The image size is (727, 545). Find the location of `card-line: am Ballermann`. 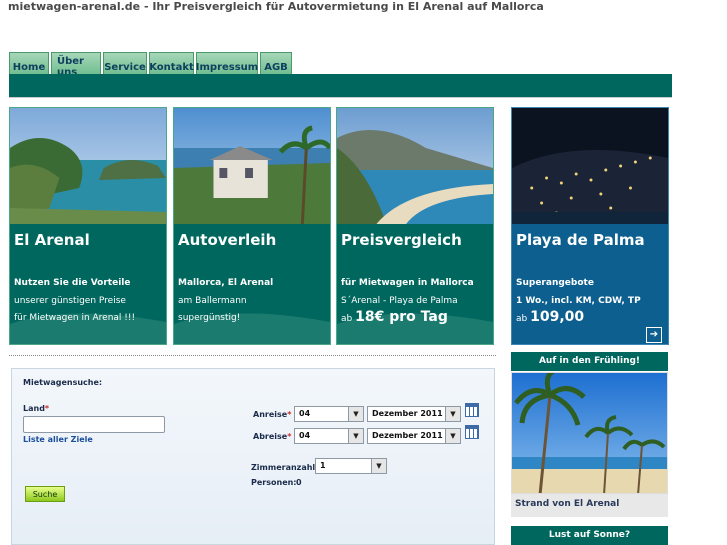

card-line: am Ballermann is located at coordinates (212, 301).